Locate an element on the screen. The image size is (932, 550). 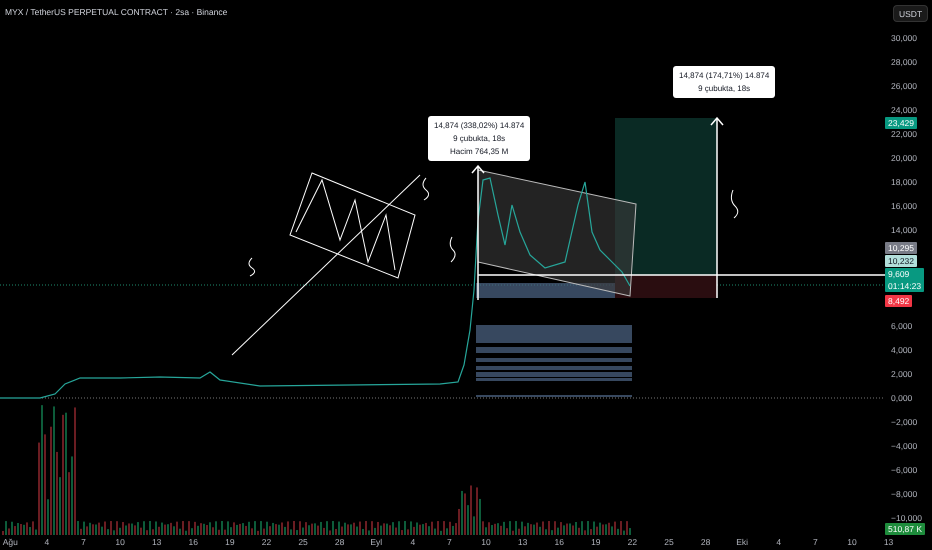
price-tick: 16,000 is located at coordinates (904, 206).